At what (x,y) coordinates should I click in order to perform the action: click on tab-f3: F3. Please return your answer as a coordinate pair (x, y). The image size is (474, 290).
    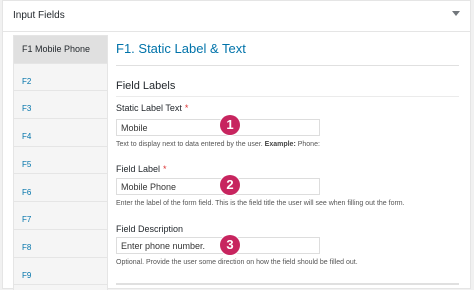
    Looking at the image, I should click on (60, 105).